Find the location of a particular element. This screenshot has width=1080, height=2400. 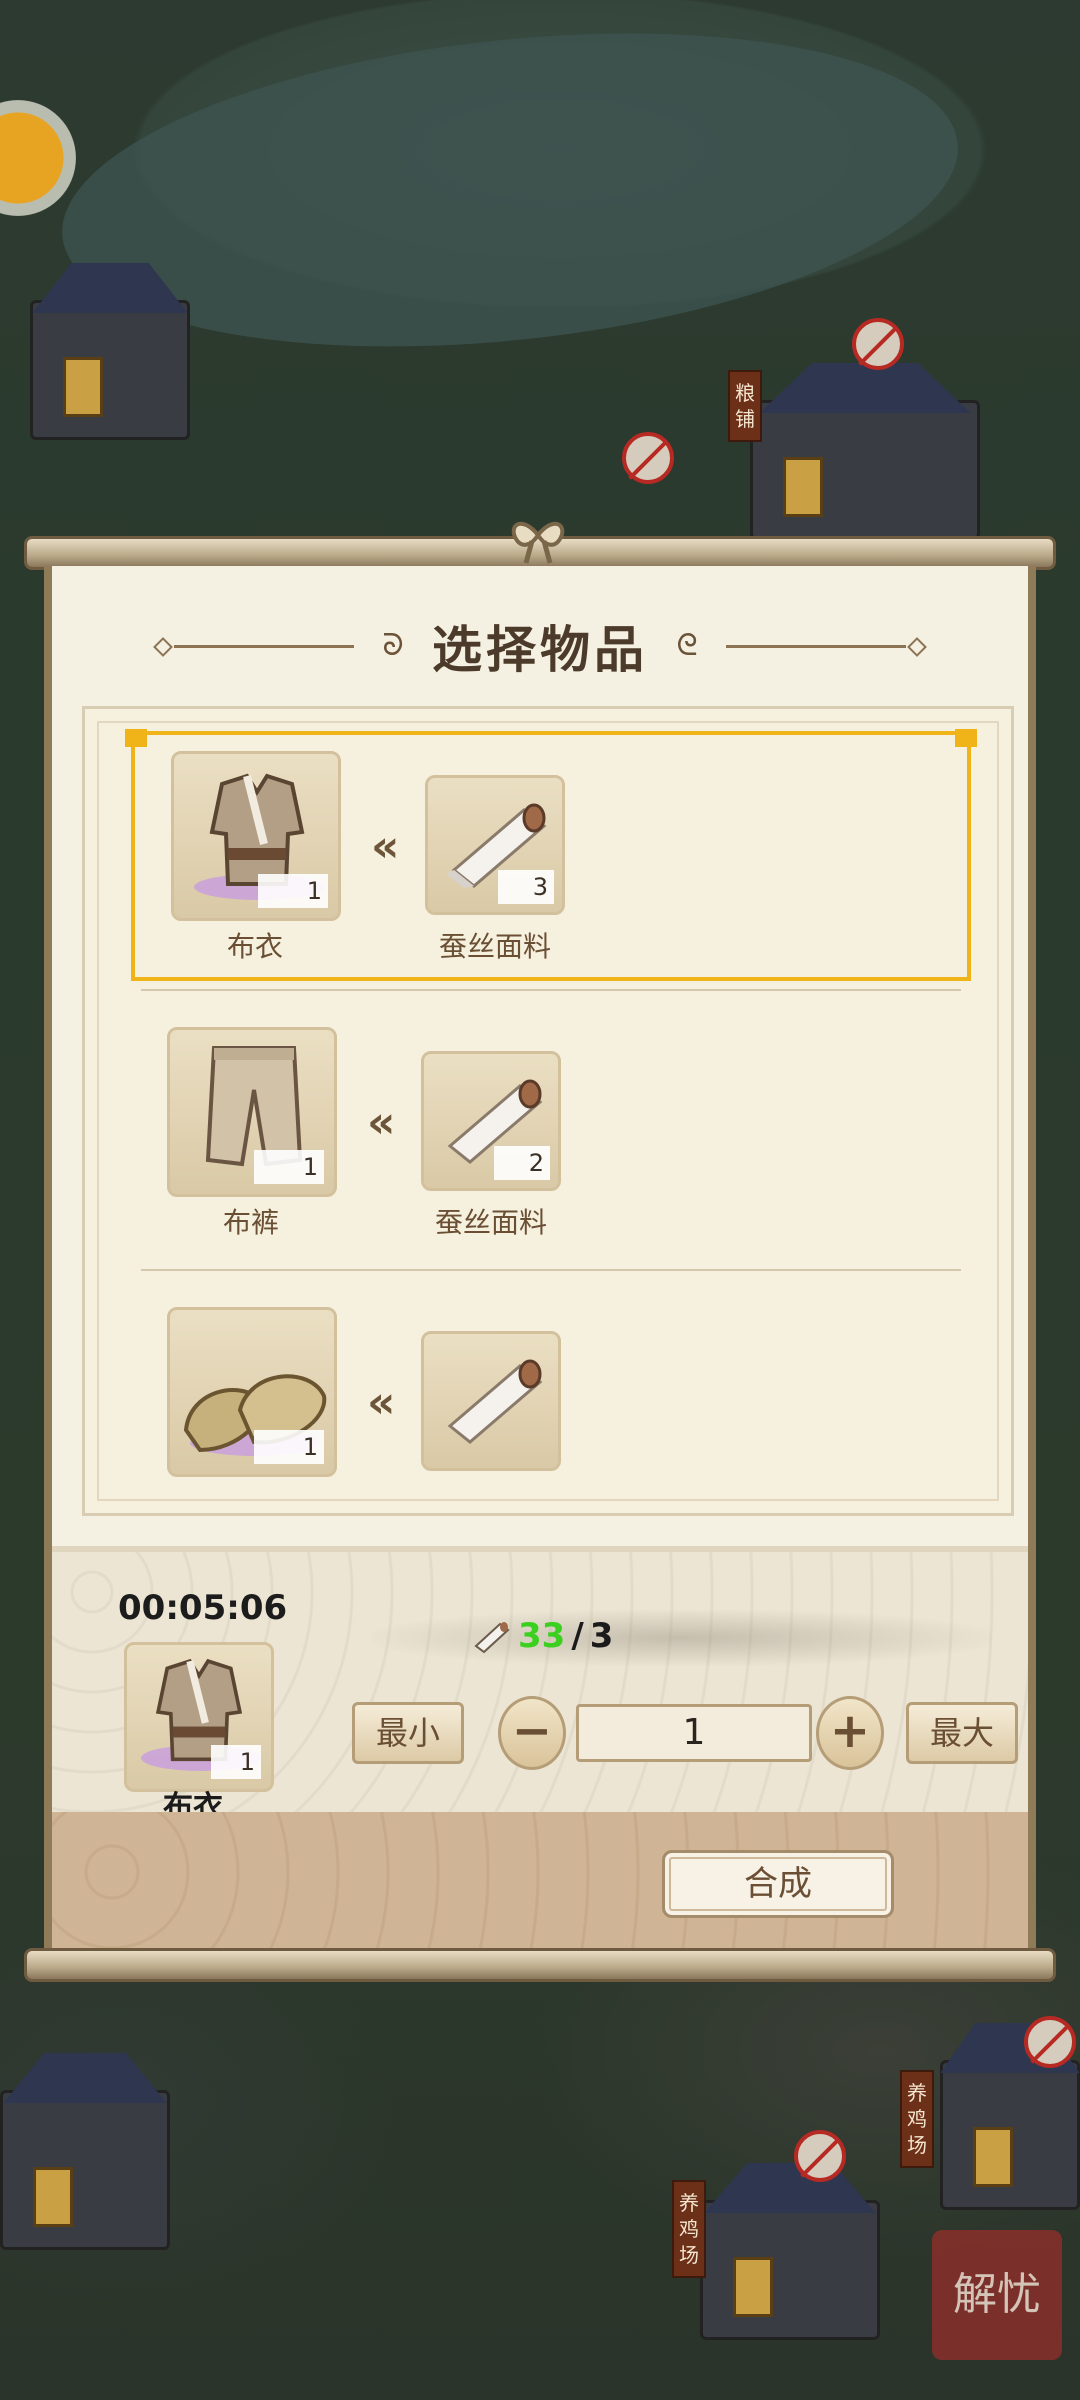

craft-timer: 00:05:06 is located at coordinates (203, 1608).